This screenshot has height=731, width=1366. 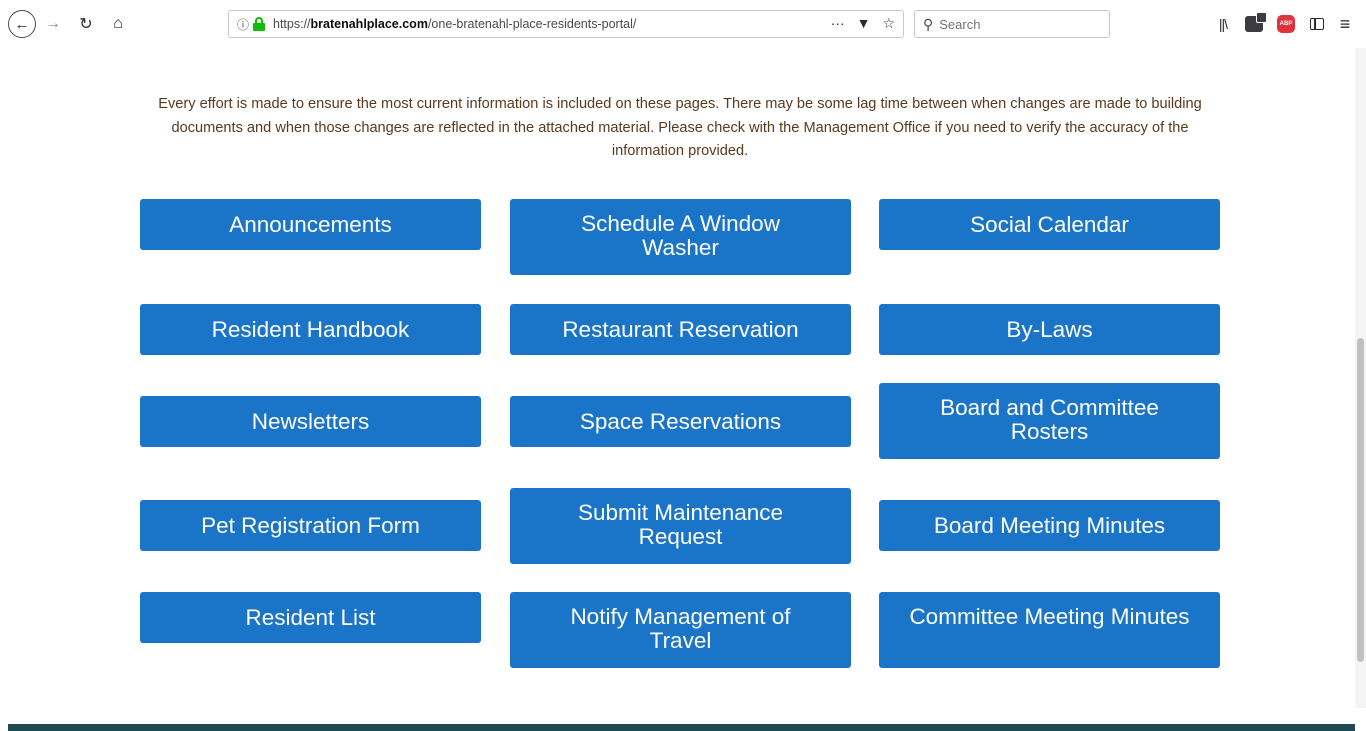 I want to click on button-label: By-Laws, so click(x=1049, y=329).